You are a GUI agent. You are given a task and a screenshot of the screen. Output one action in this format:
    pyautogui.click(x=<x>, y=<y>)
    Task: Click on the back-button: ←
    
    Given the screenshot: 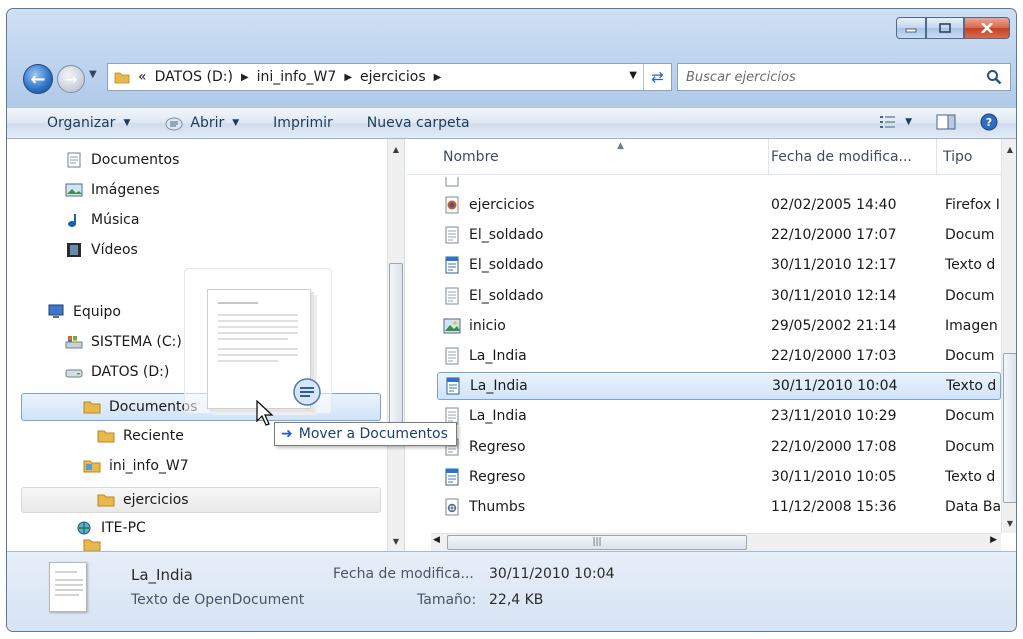 What is the action you would take?
    pyautogui.click(x=38, y=79)
    